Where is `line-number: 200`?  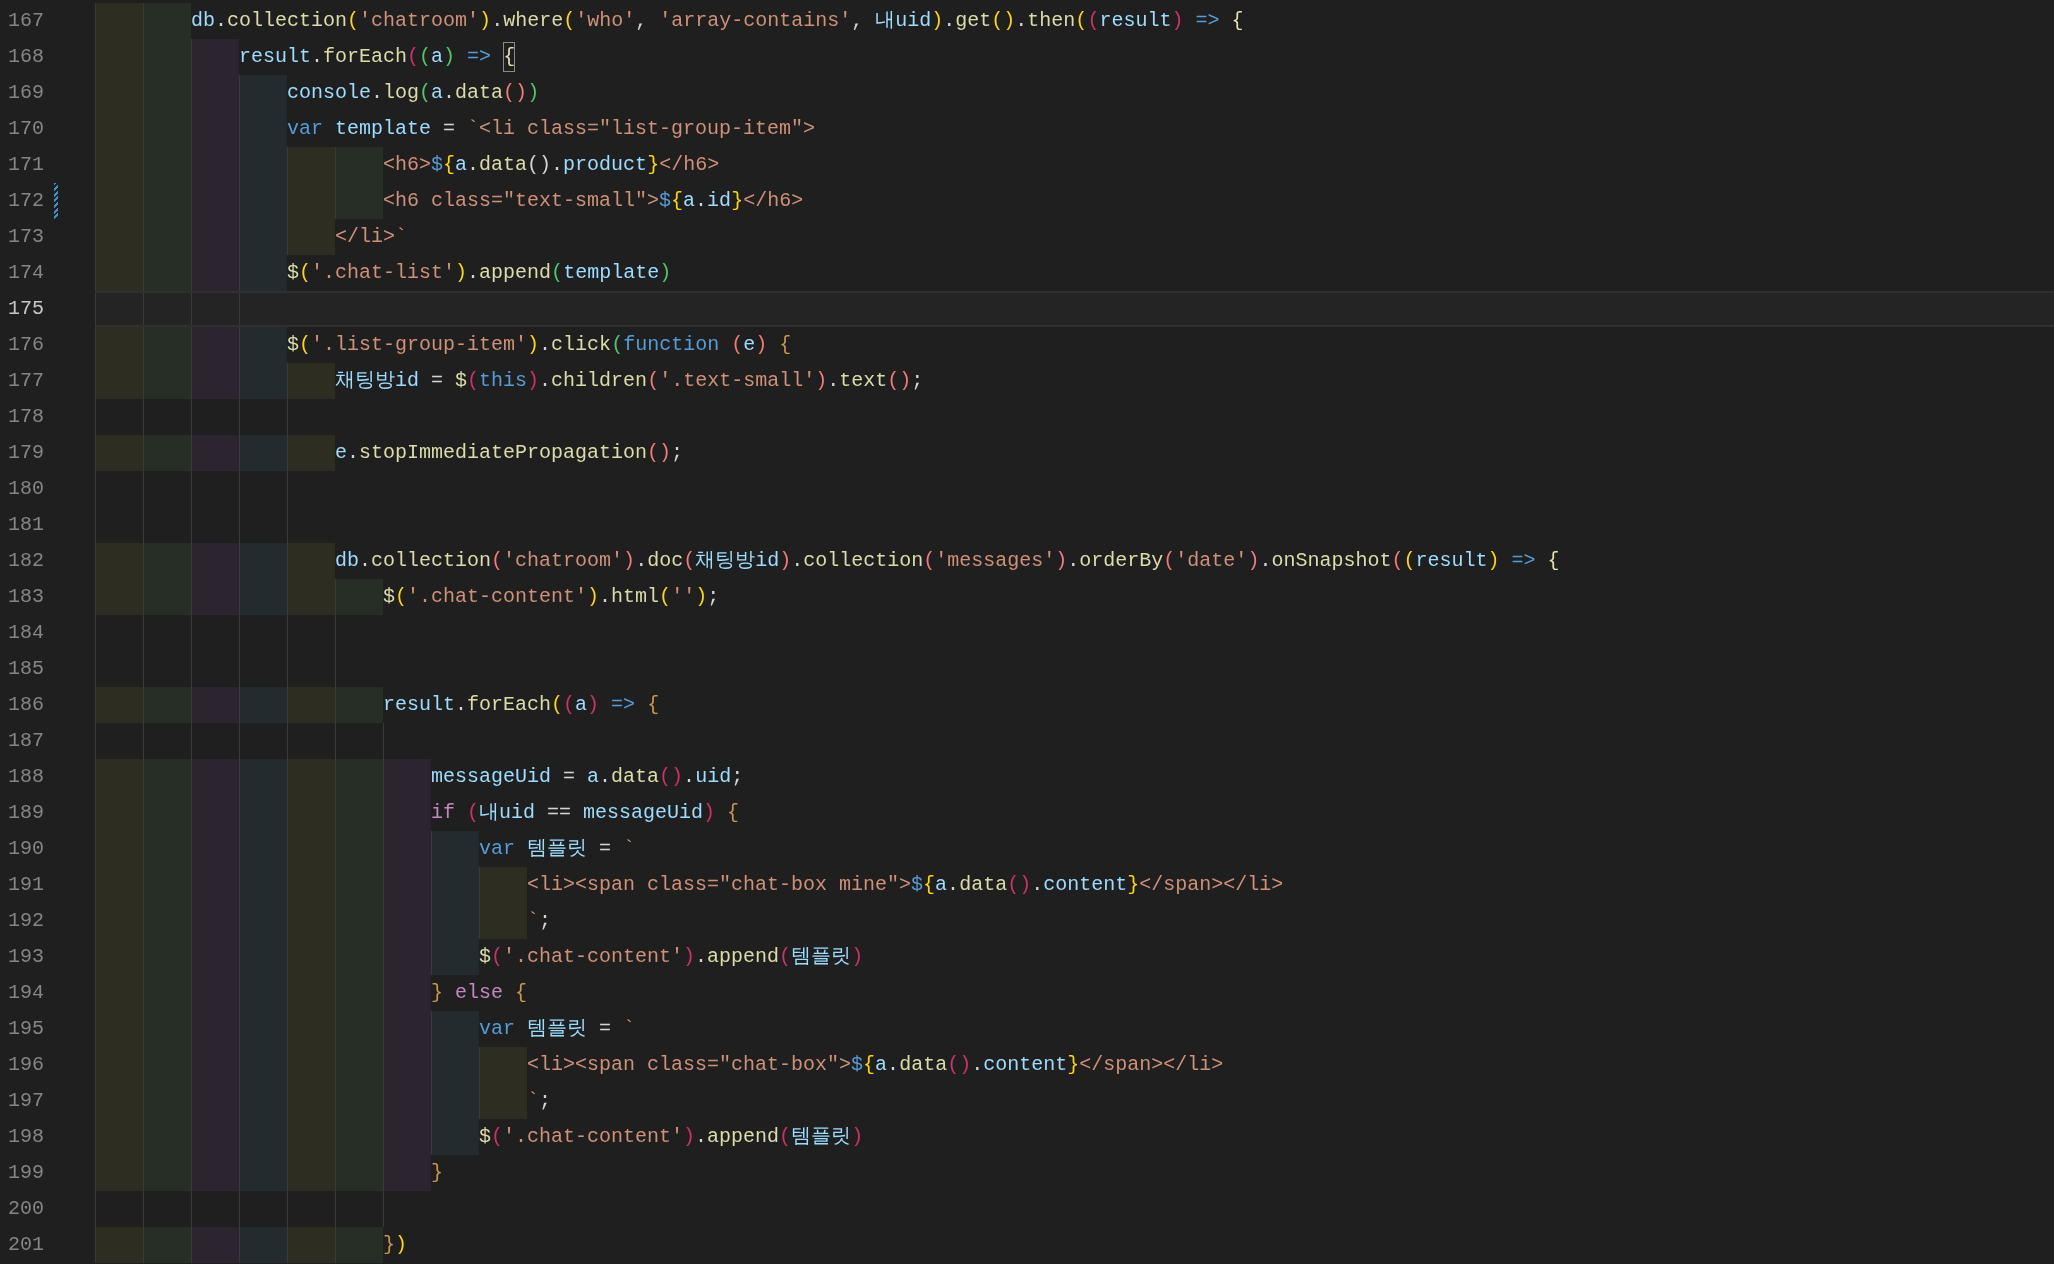 line-number: 200 is located at coordinates (25, 1209).